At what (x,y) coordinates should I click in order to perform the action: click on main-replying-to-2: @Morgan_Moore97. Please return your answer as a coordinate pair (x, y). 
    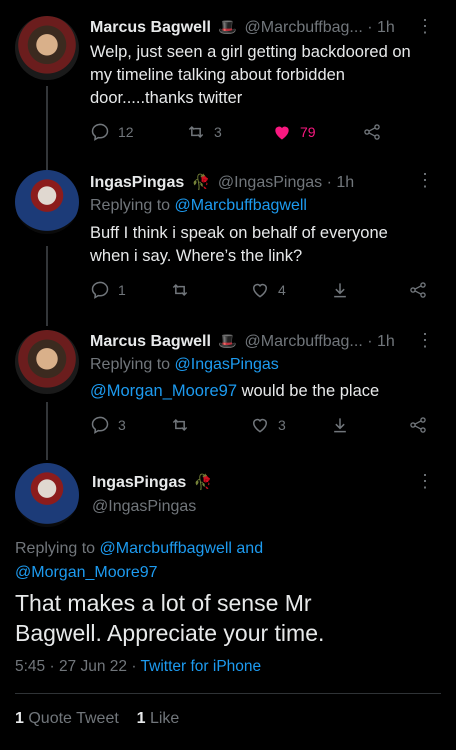
    Looking at the image, I should click on (86, 573).